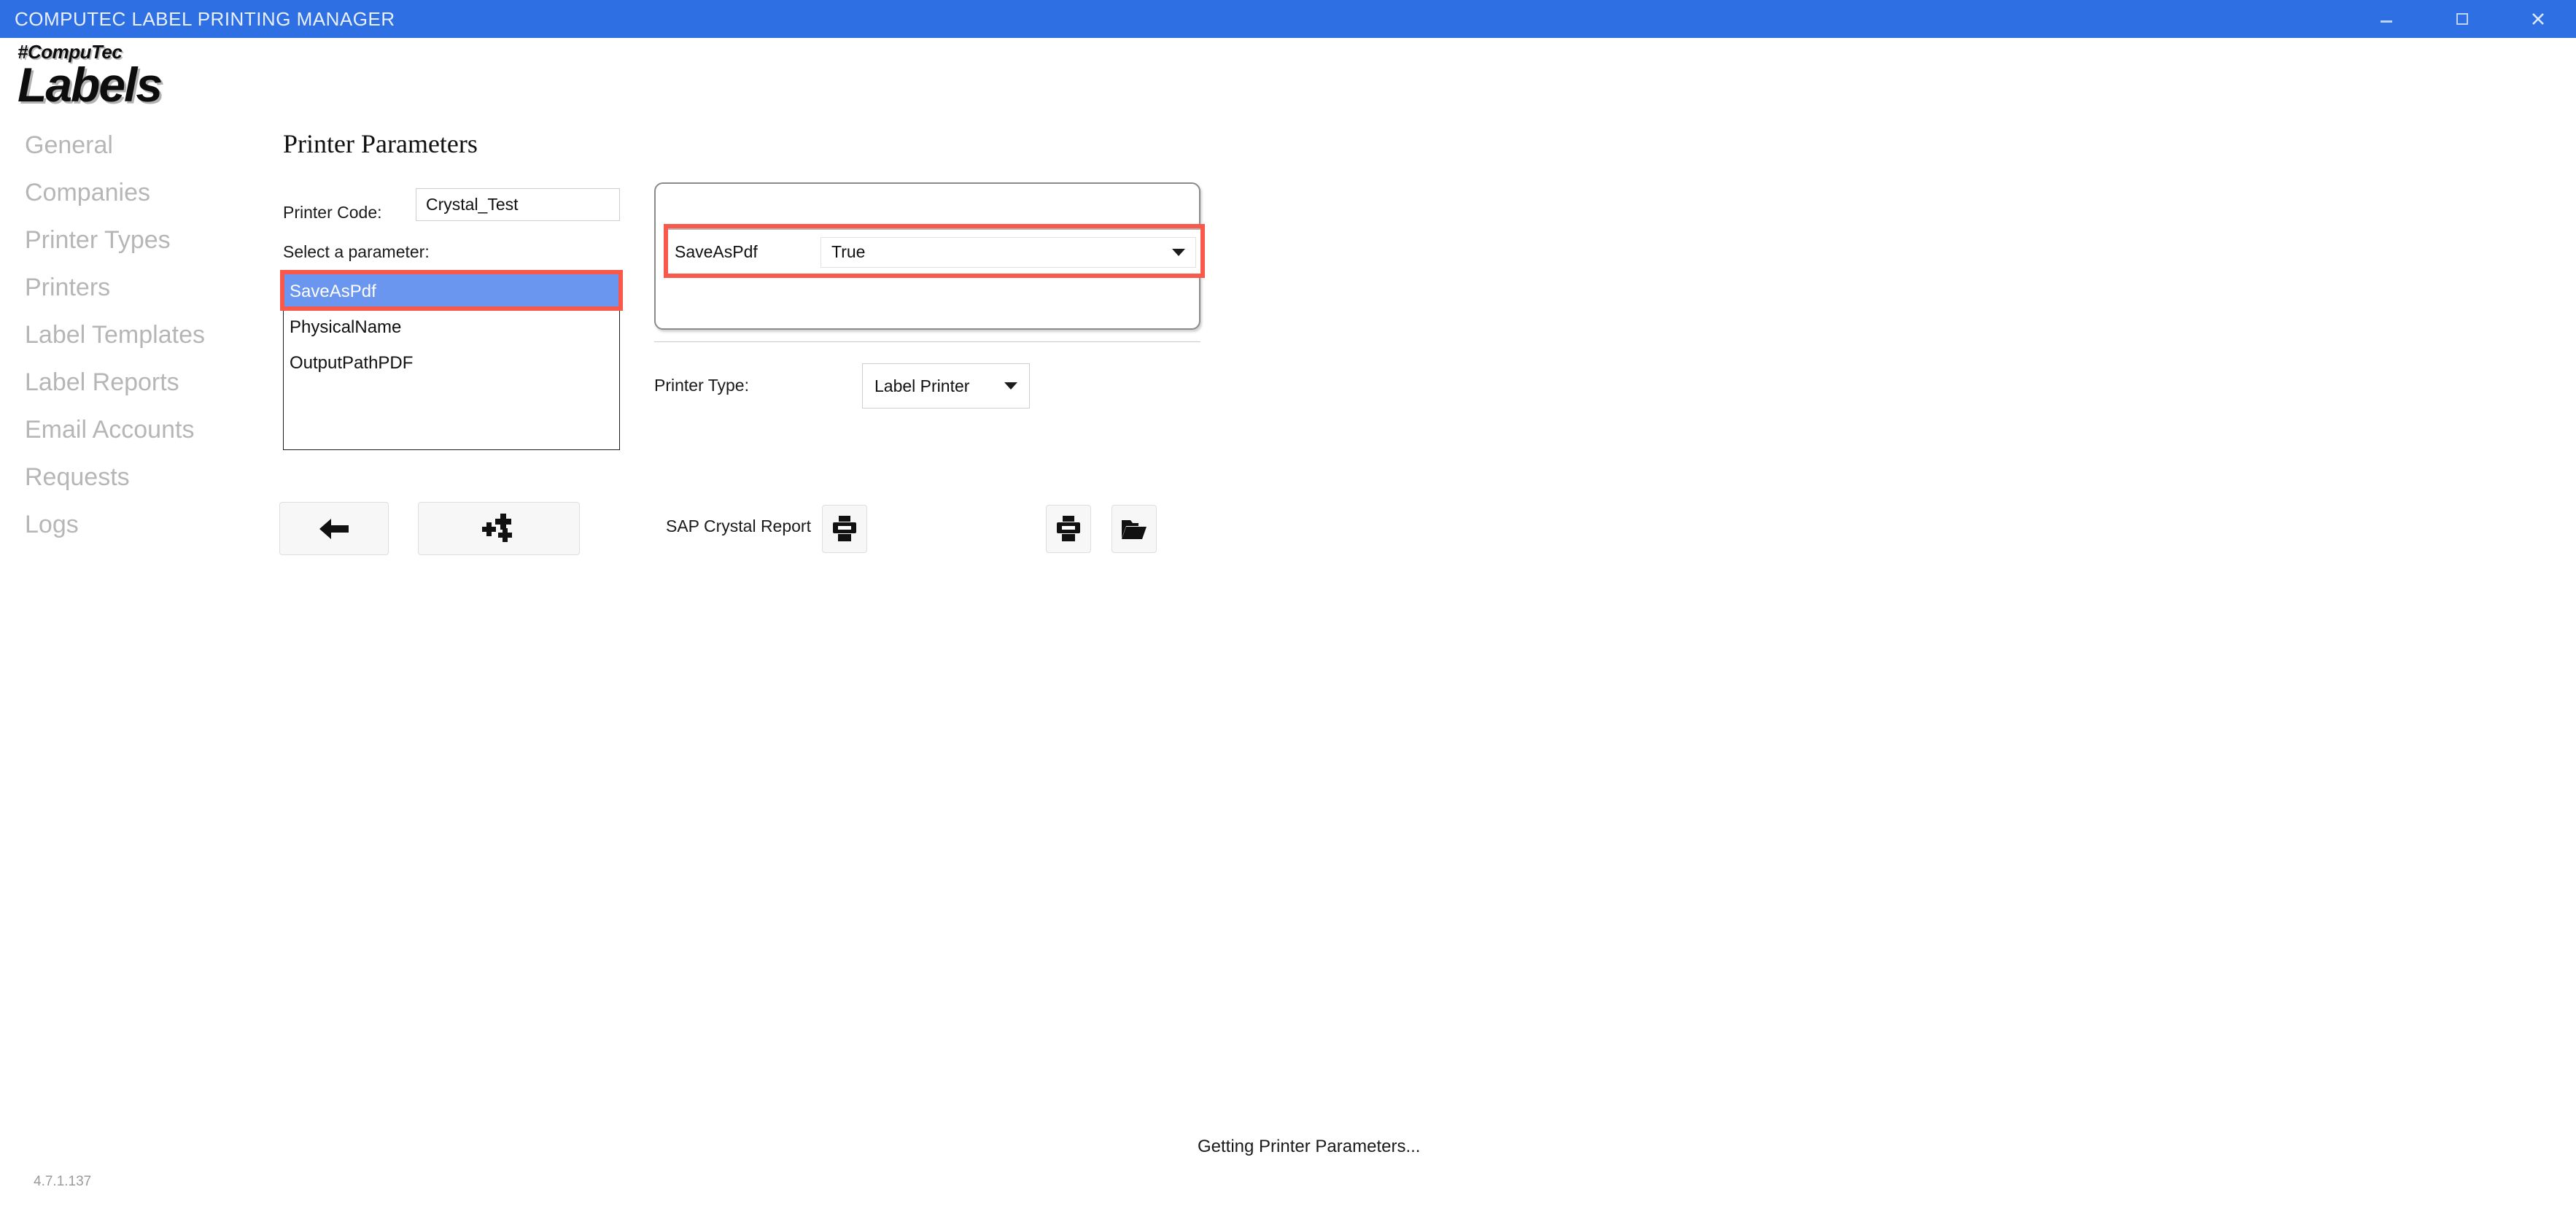 This screenshot has height=1230, width=2576. Describe the element at coordinates (1008, 252) in the screenshot. I see `parameter-value-dropdown: True` at that location.